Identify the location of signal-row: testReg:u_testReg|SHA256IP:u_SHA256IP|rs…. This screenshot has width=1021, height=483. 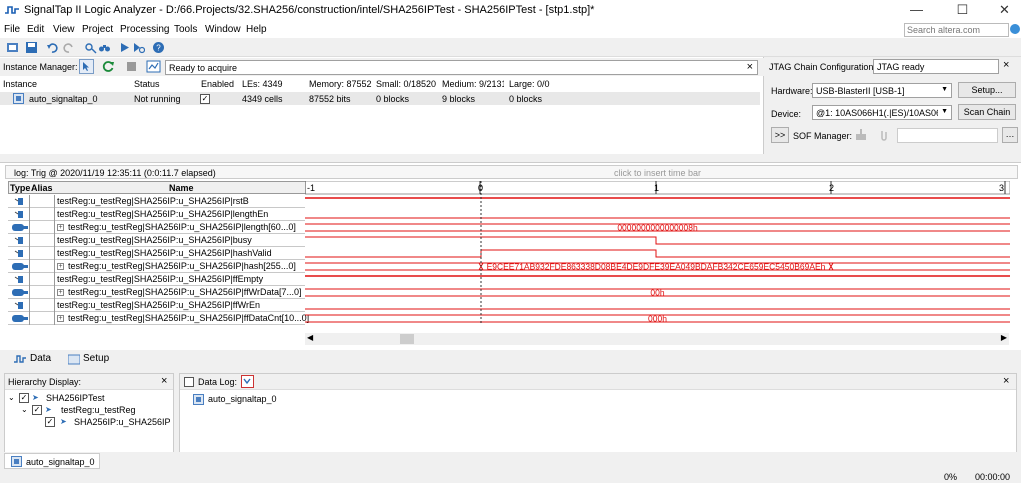
(156, 201).